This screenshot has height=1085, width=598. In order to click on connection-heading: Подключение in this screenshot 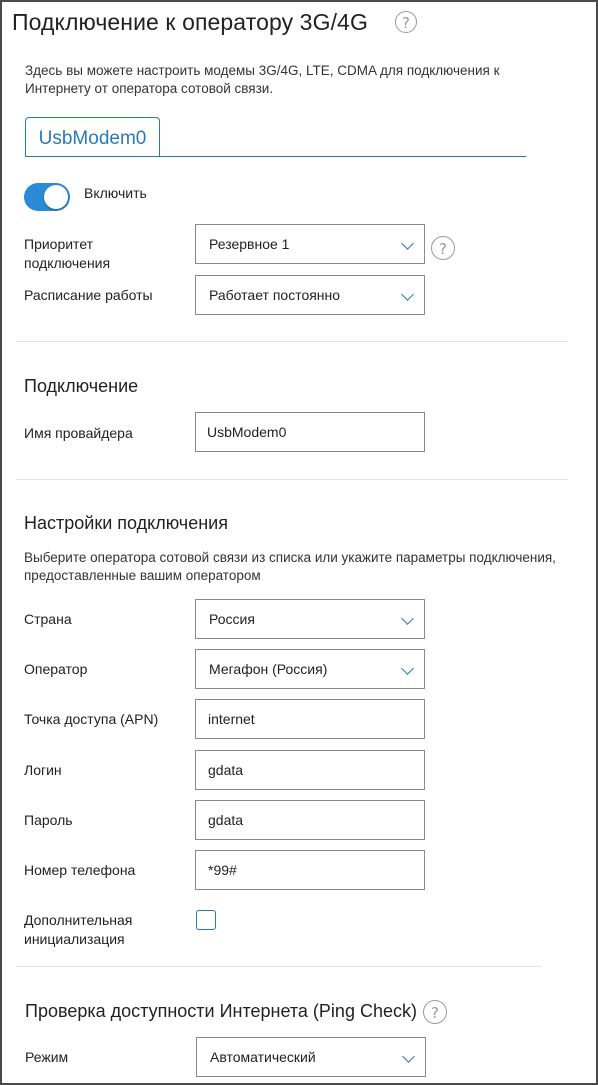, I will do `click(81, 386)`.